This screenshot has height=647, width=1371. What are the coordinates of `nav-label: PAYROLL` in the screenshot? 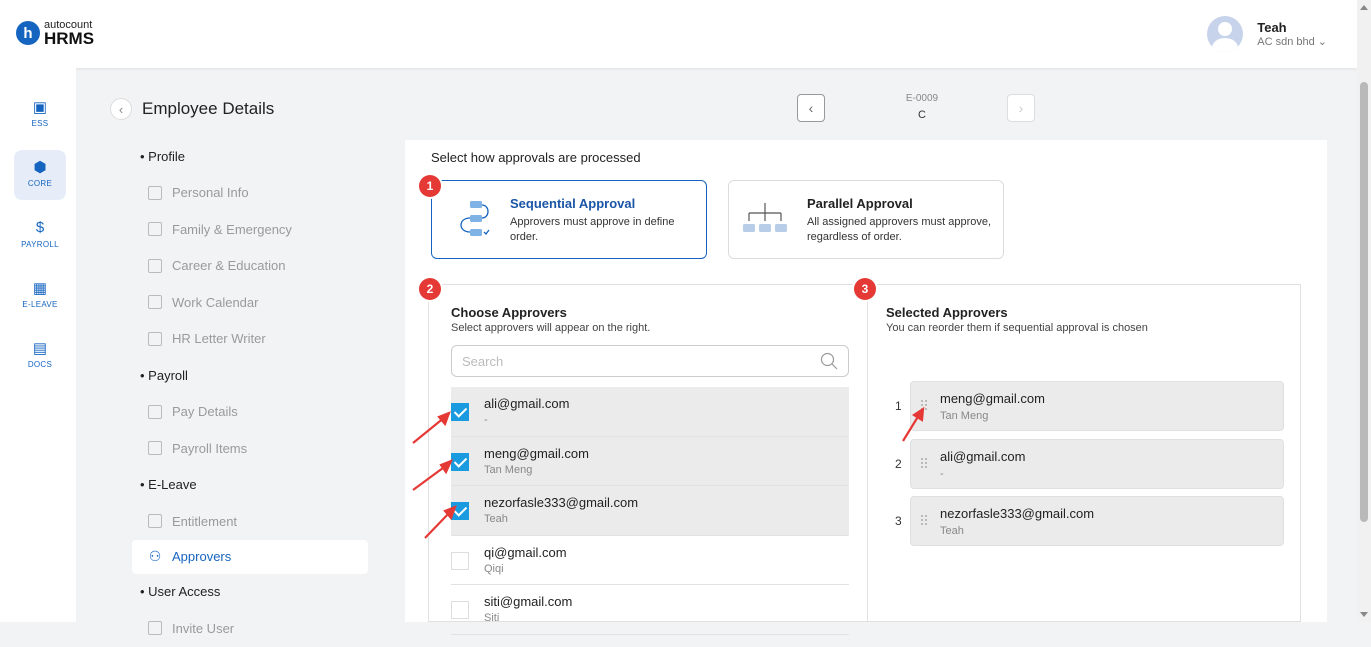 It's located at (40, 244).